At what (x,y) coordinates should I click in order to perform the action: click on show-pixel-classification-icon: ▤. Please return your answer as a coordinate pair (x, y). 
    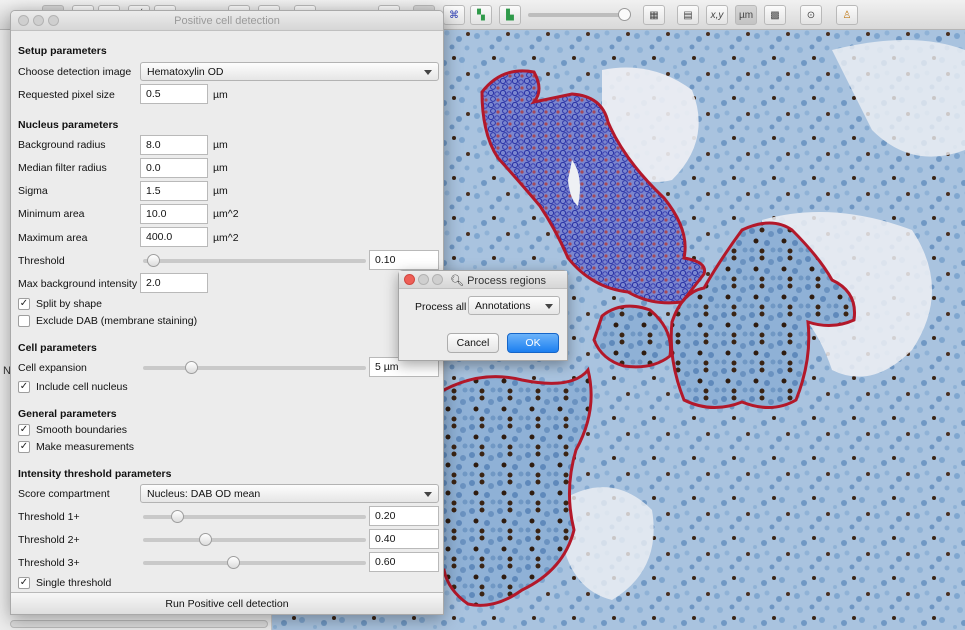
    Looking at the image, I should click on (688, 15).